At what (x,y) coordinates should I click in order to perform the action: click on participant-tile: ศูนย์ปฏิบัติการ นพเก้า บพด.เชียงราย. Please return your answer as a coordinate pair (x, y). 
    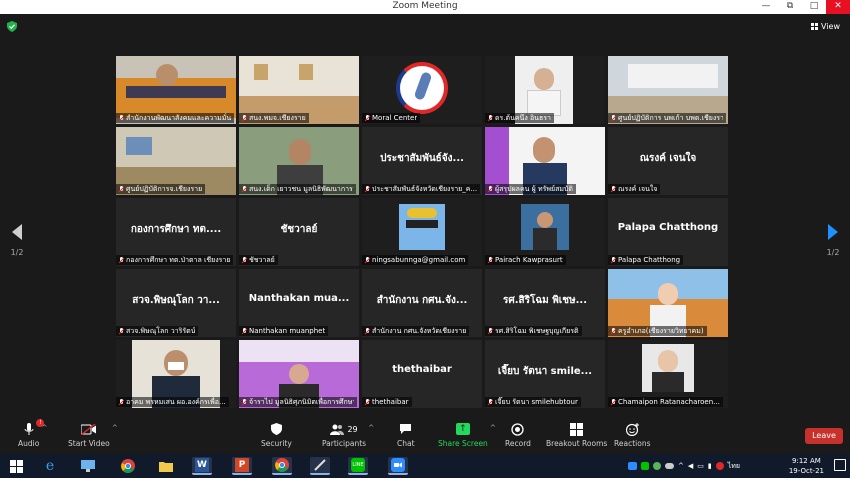
    Looking at the image, I should click on (668, 90).